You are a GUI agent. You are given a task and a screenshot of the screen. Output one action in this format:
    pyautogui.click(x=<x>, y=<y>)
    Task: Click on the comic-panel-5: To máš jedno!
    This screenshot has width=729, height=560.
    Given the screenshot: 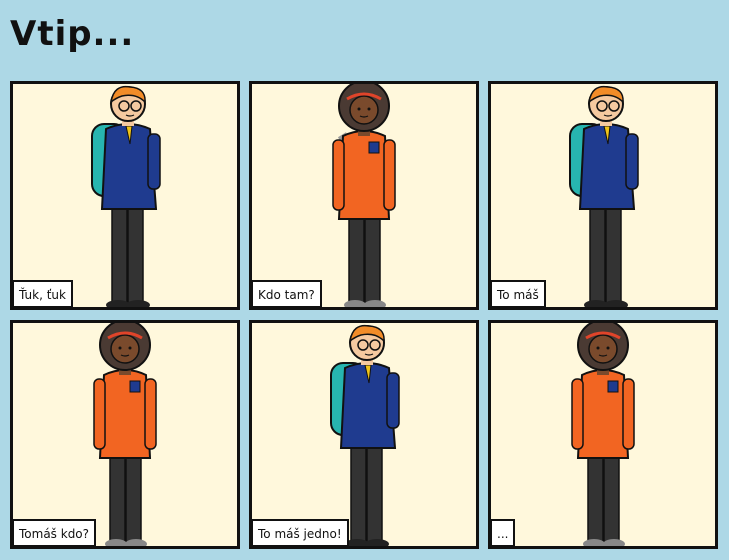 What is the action you would take?
    pyautogui.click(x=364, y=434)
    